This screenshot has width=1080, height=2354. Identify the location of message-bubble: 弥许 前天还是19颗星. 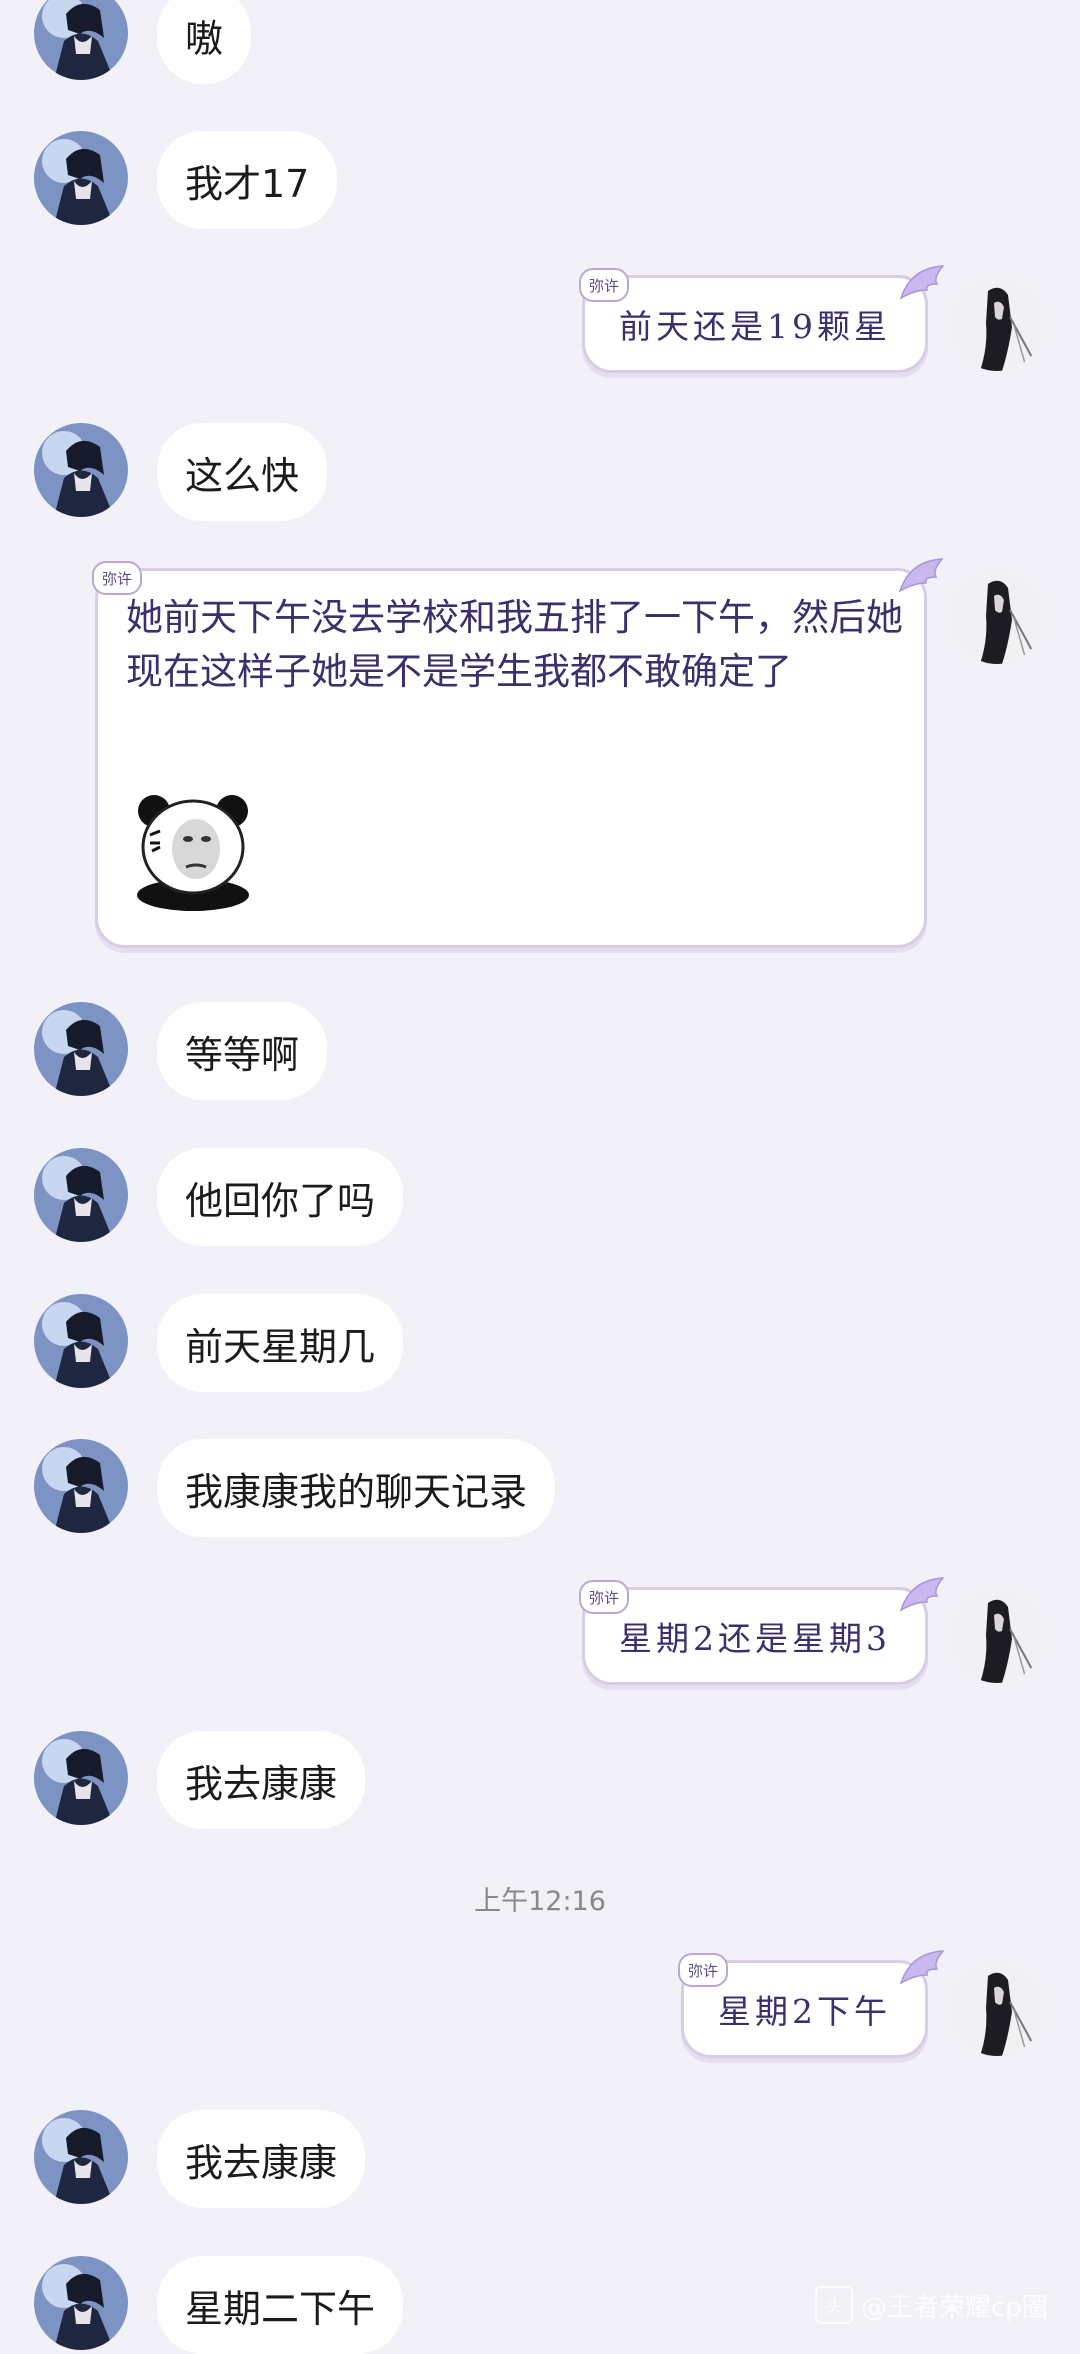
(762, 319).